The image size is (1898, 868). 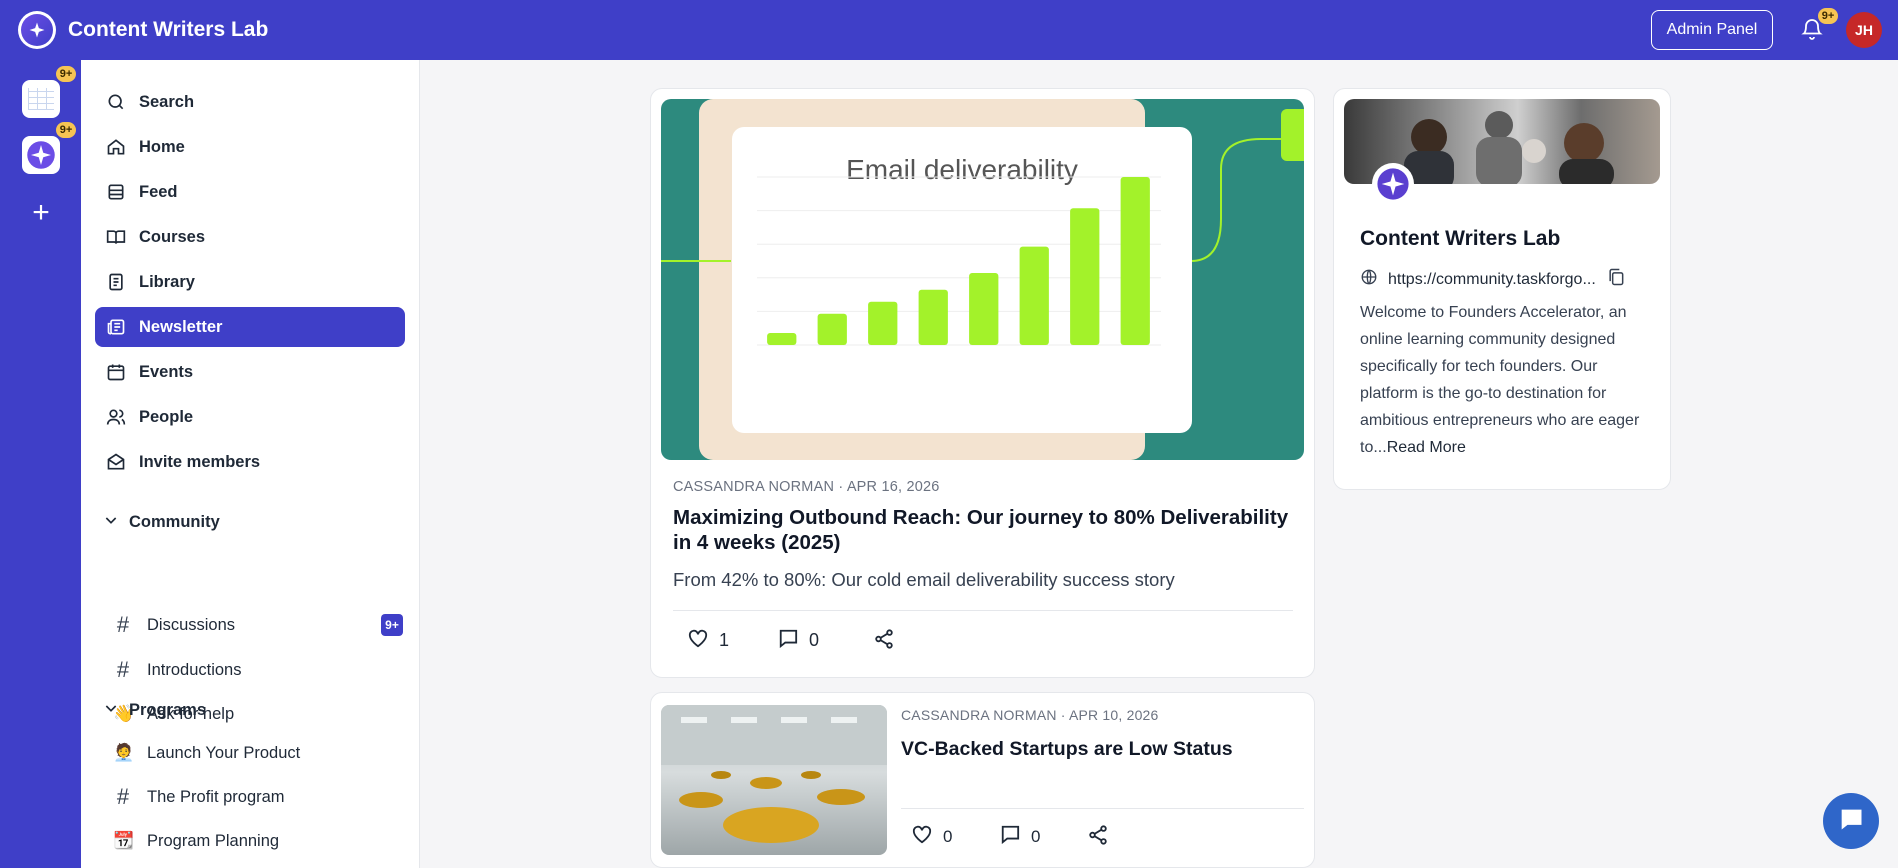 I want to click on post-date: APR 10, 2026, so click(x=1113, y=715).